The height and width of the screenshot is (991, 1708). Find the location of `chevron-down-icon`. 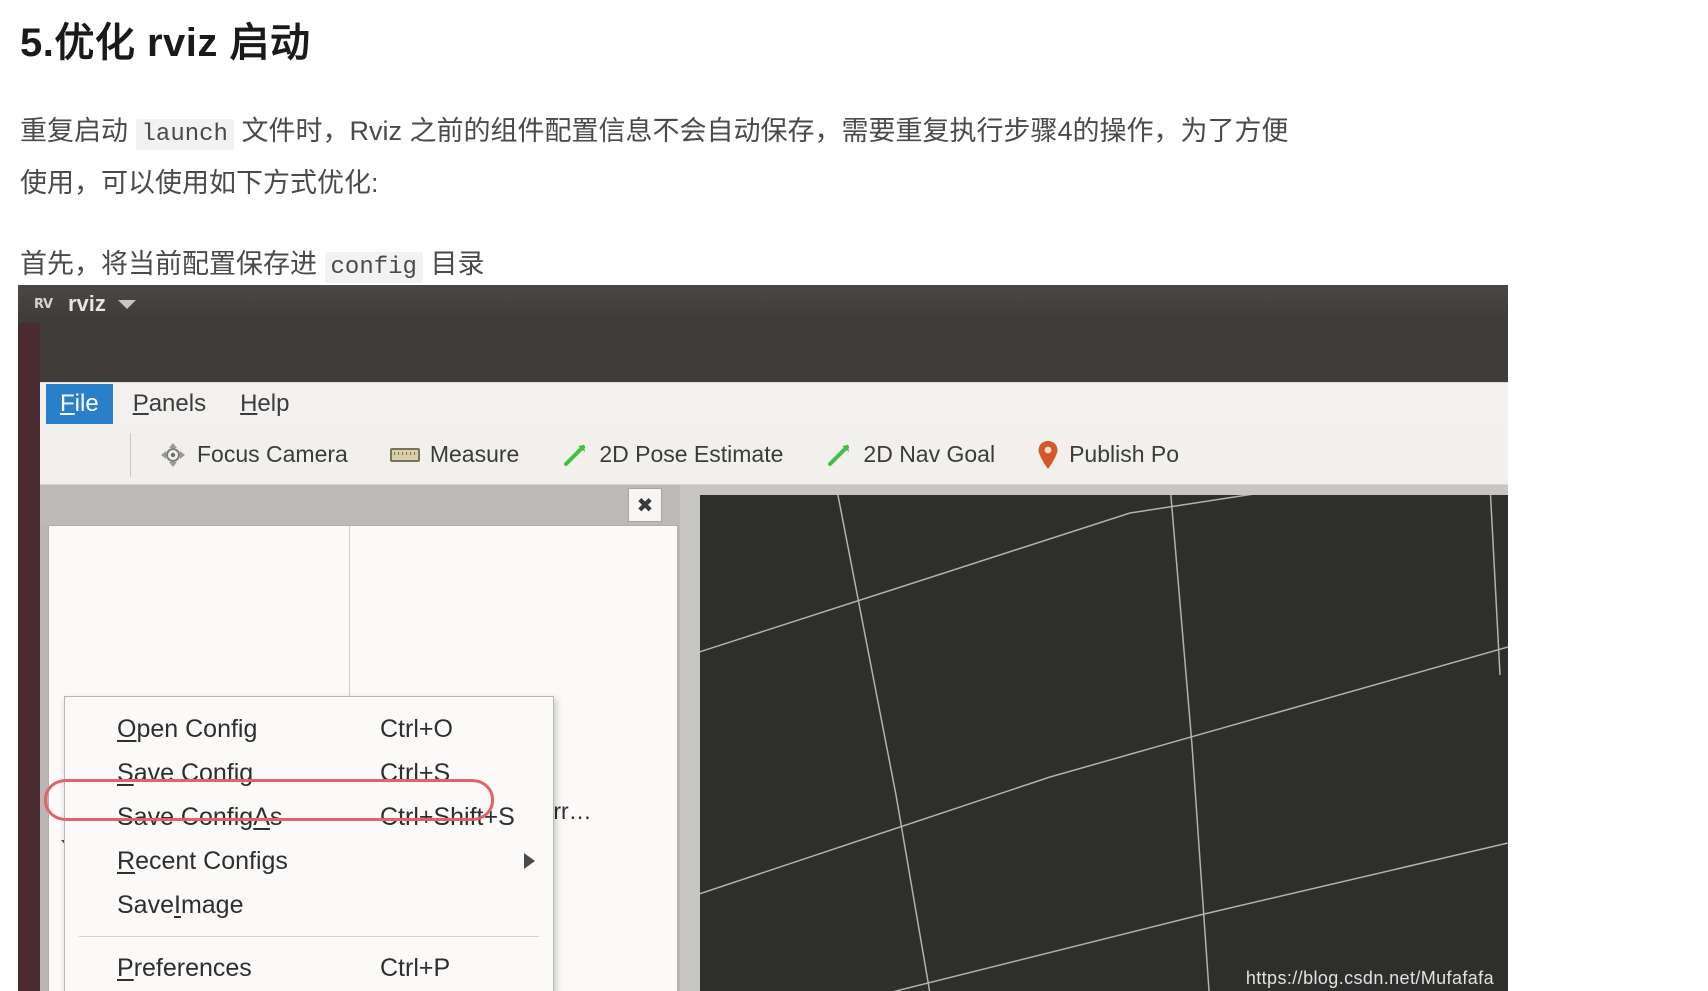

chevron-down-icon is located at coordinates (126, 304).